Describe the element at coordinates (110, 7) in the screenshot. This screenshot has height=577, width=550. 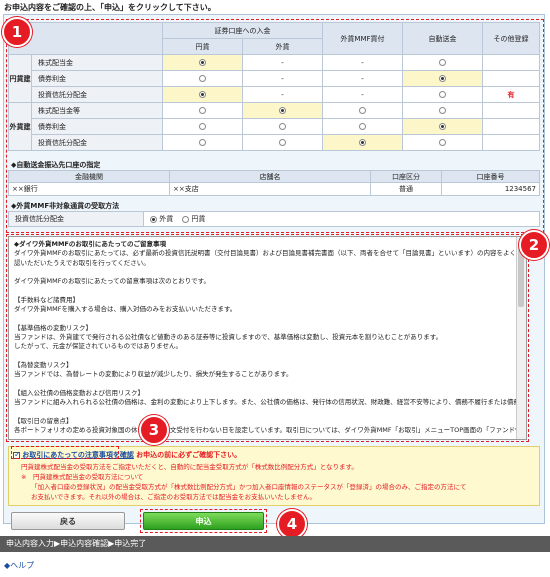
I see `instruction-text: お申込内容をご確認の上、「申込」をクリックして下さい。` at that location.